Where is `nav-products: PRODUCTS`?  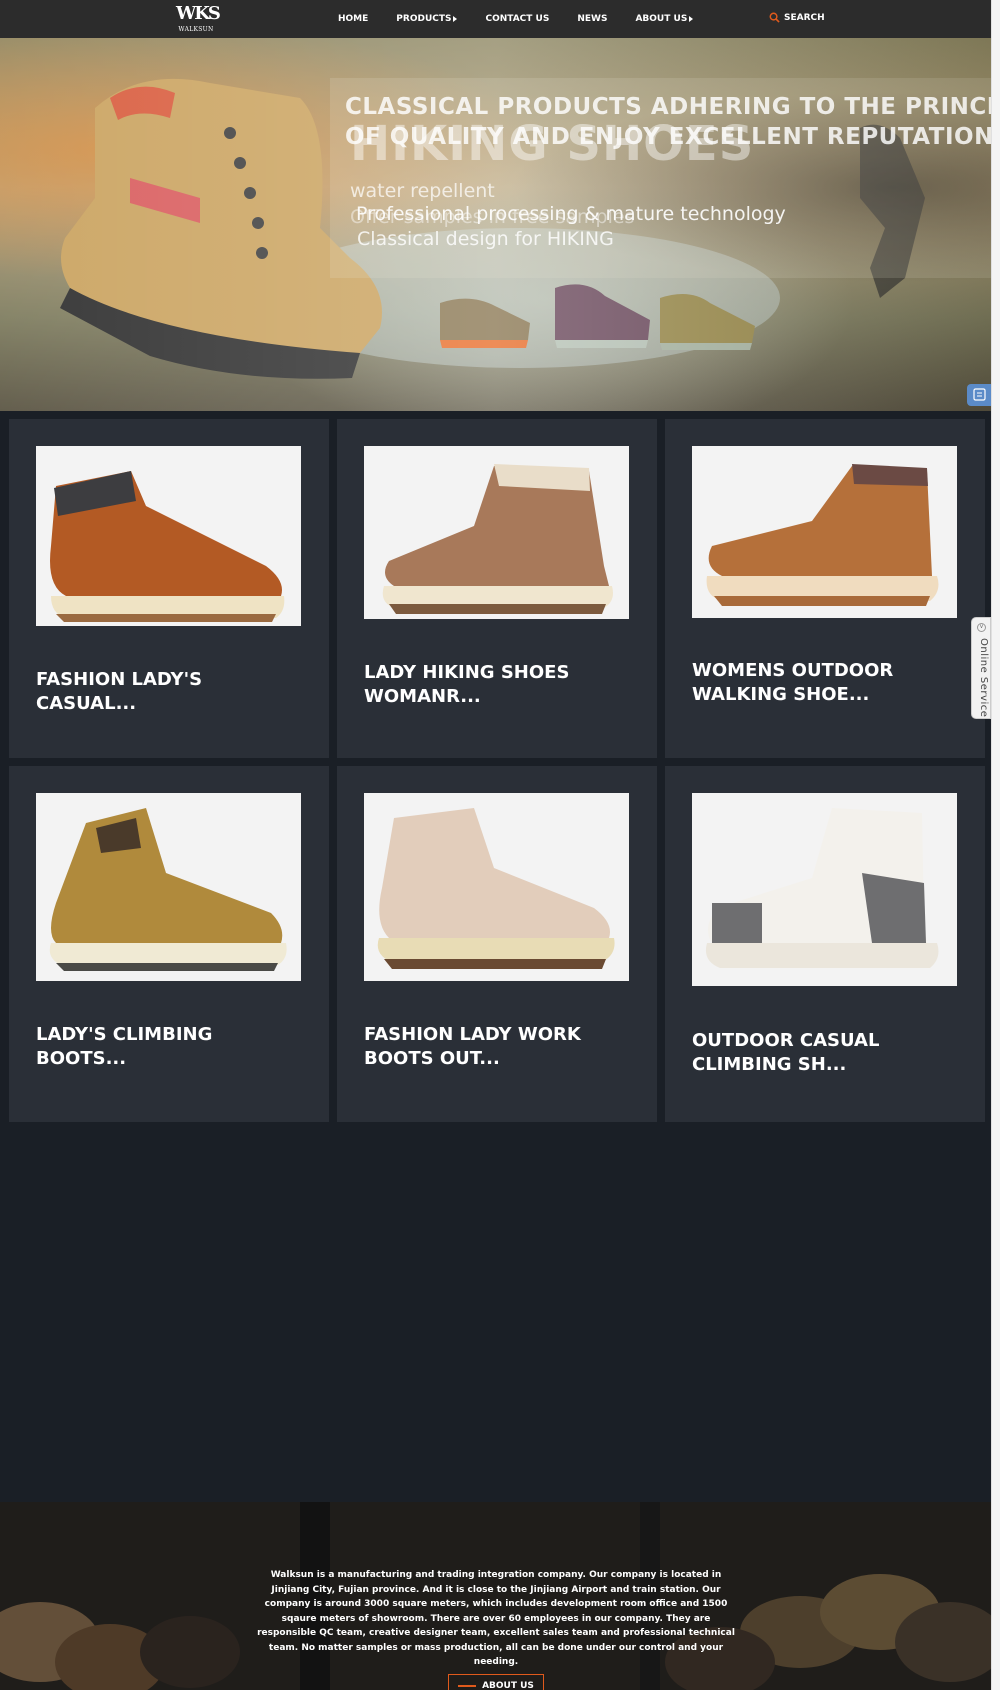
nav-products: PRODUCTS is located at coordinates (427, 19).